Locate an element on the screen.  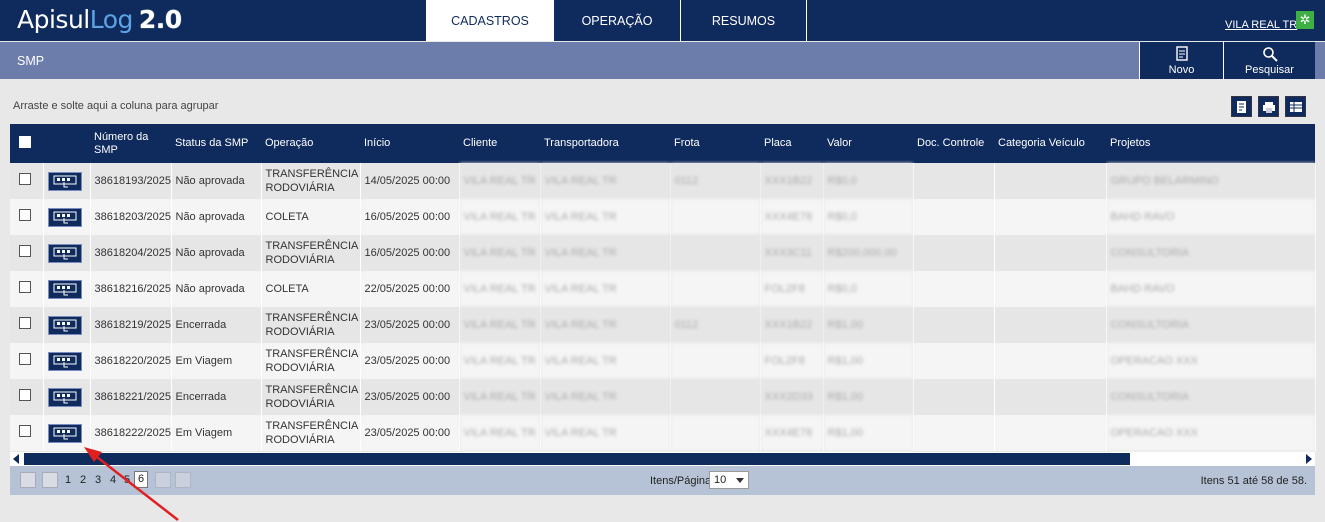
scroll-thumb is located at coordinates (577, 459).